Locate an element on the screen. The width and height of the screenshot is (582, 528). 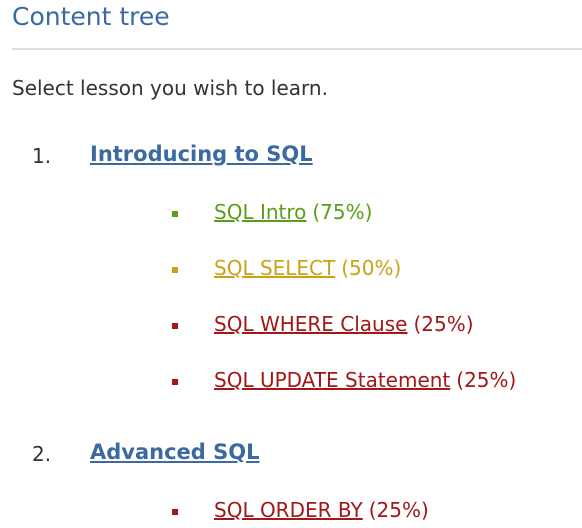
lesson-progress: (50%) is located at coordinates (371, 268).